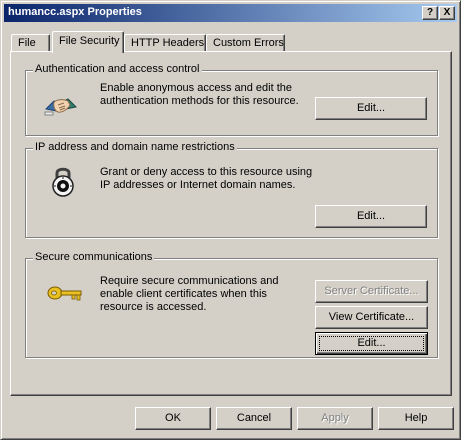 The height and width of the screenshot is (440, 461). What do you see at coordinates (335, 418) in the screenshot?
I see `apply-button: Apply` at bounding box center [335, 418].